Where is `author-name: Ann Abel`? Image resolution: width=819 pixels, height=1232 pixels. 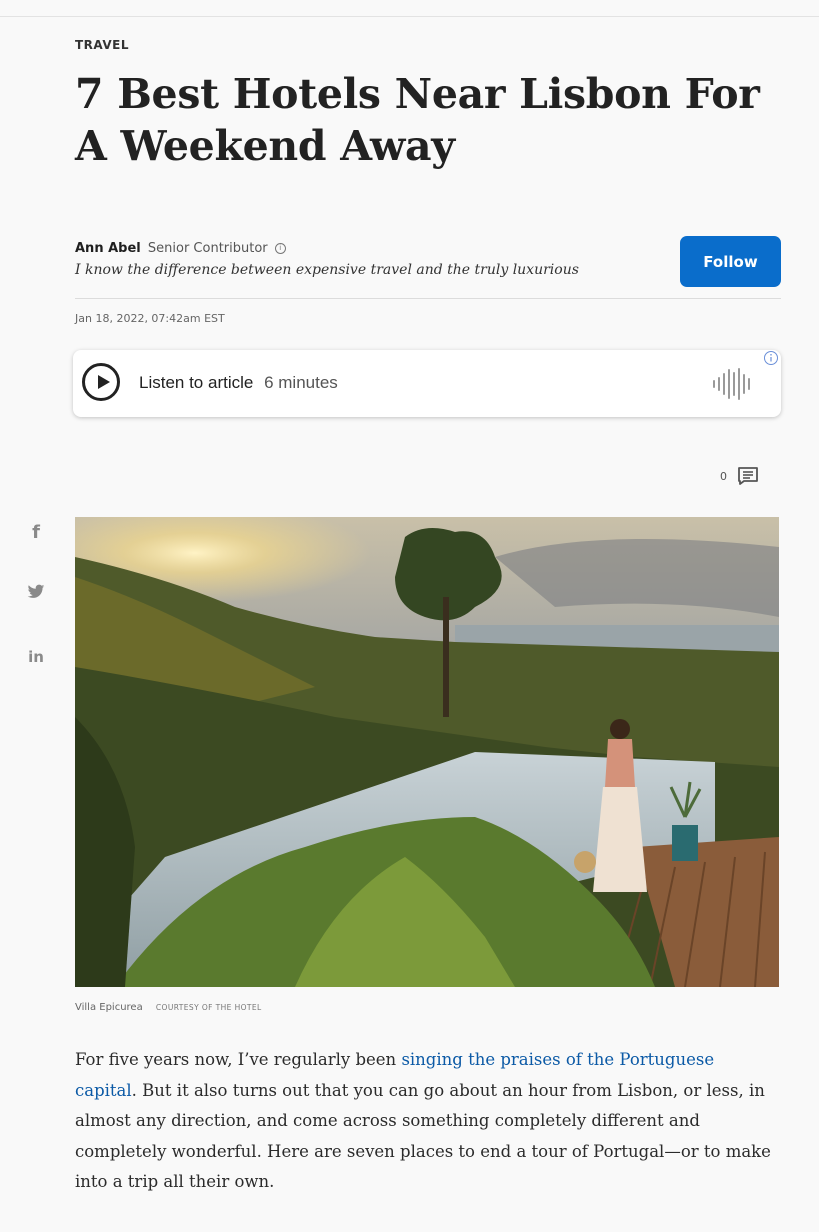
author-name: Ann Abel is located at coordinates (108, 248).